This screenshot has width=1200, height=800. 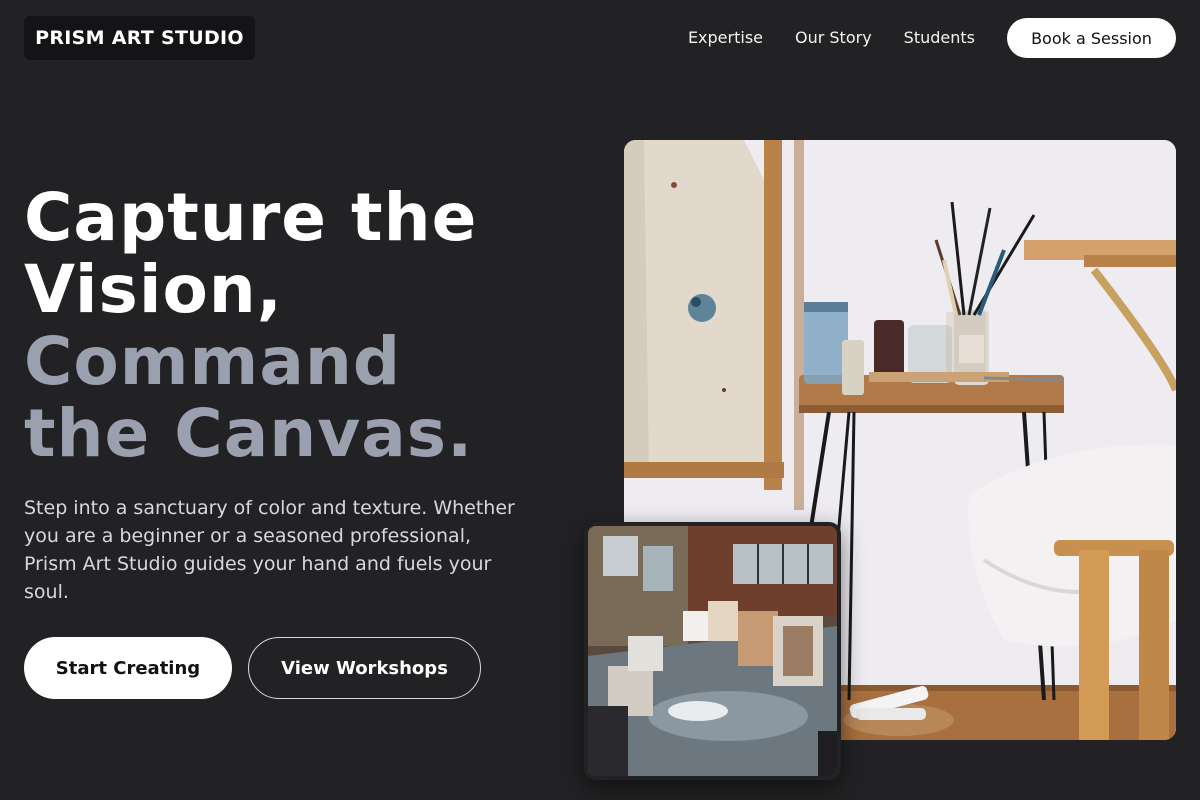 I want to click on headline-line-1: Capture the, so click(x=251, y=217).